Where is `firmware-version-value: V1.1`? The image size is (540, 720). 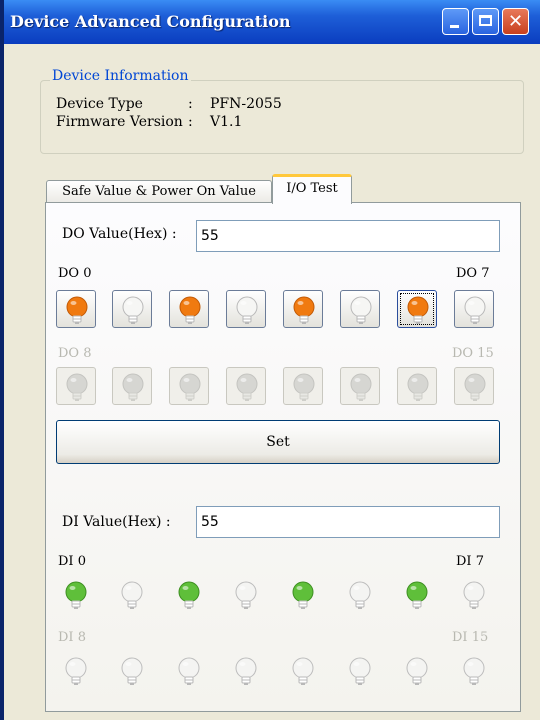
firmware-version-value: V1.1 is located at coordinates (226, 122).